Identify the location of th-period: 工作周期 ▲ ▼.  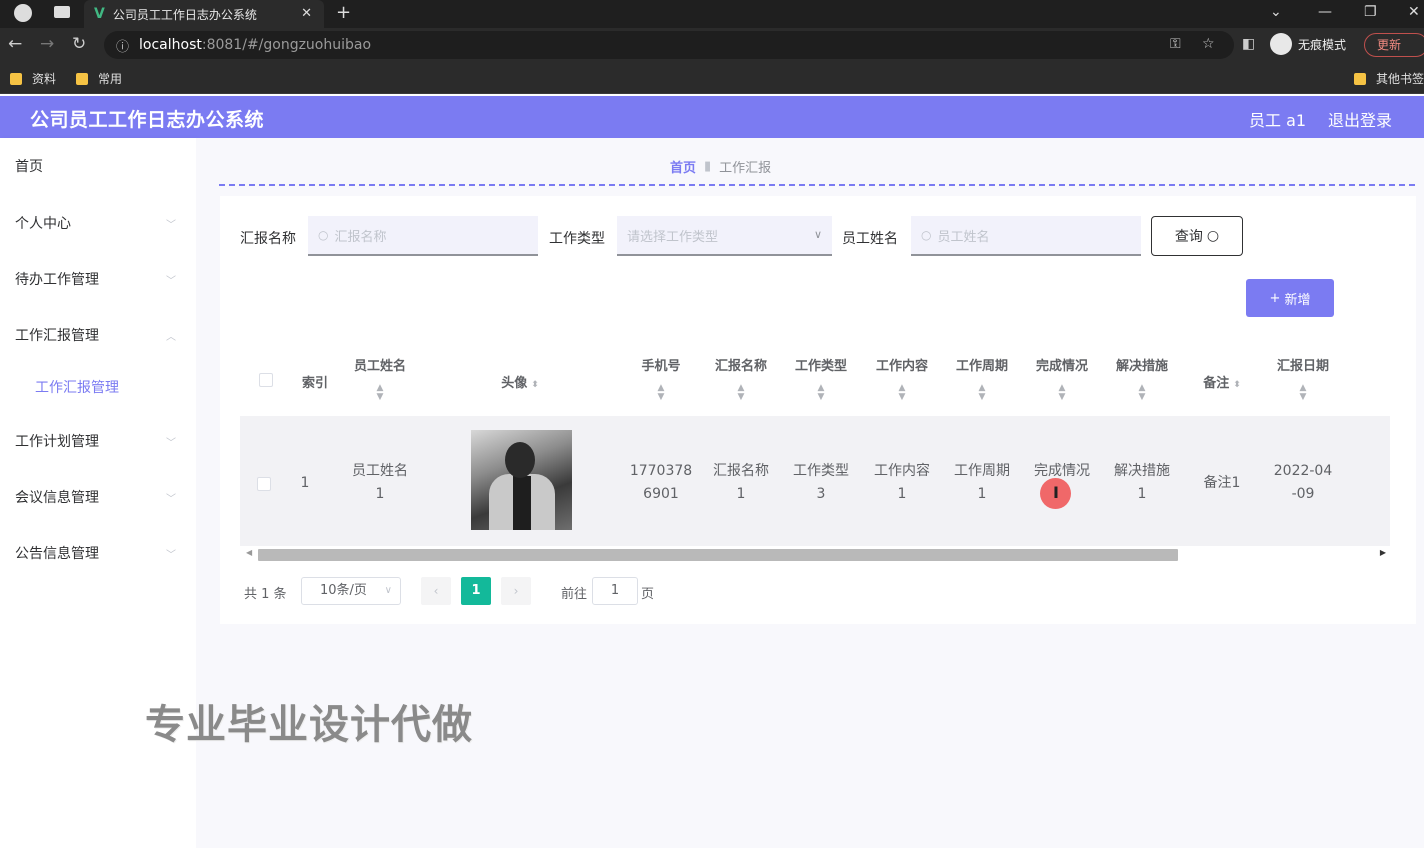
(982, 378).